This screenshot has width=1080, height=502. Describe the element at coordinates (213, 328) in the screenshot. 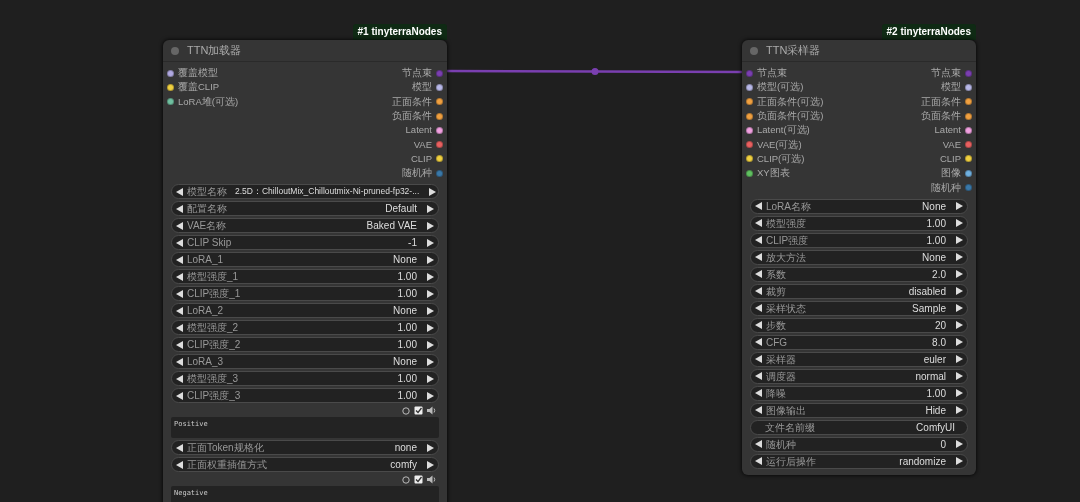

I see `widget-label: 模型强度_2` at that location.